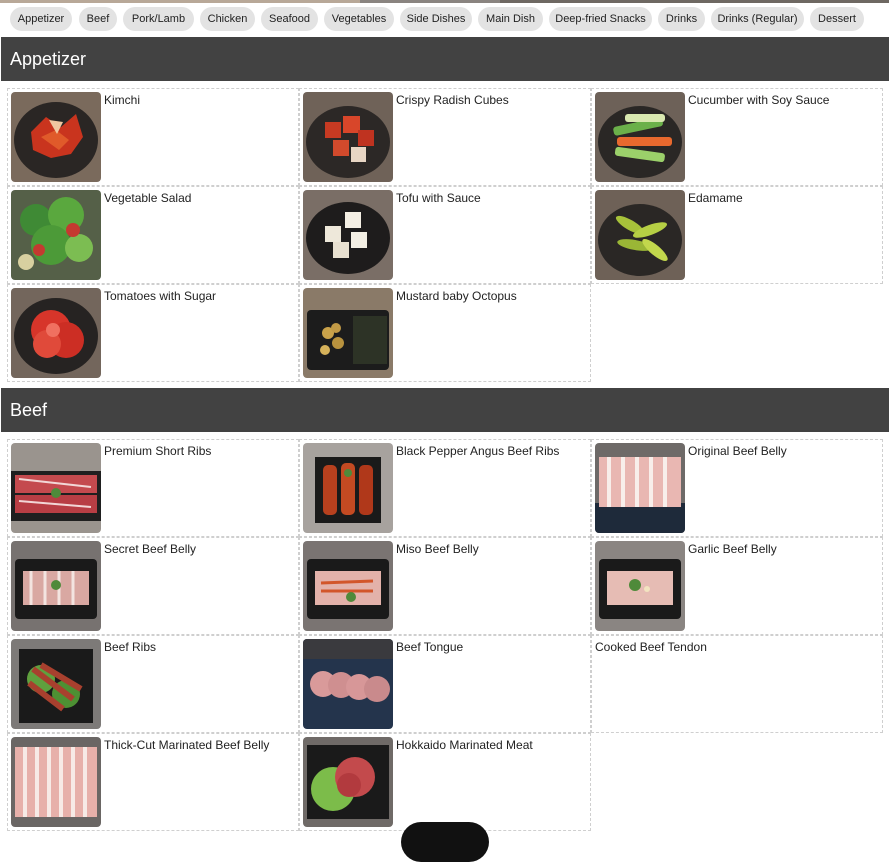 The image size is (889, 862). What do you see at coordinates (437, 549) in the screenshot?
I see `menu-item-name: Miso Beef Belly` at bounding box center [437, 549].